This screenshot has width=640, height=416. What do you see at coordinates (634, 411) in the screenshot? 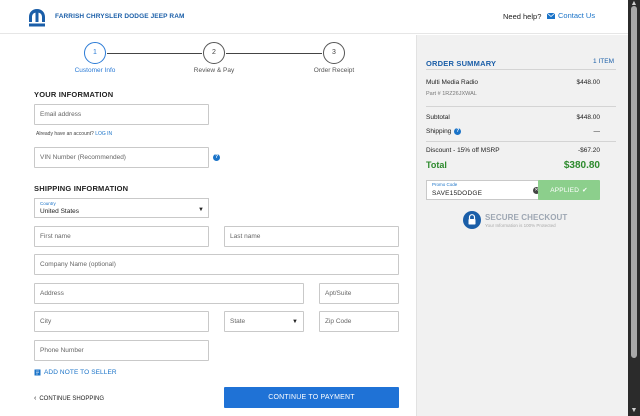
I see `scroll-down-icon: ▼` at bounding box center [634, 411].